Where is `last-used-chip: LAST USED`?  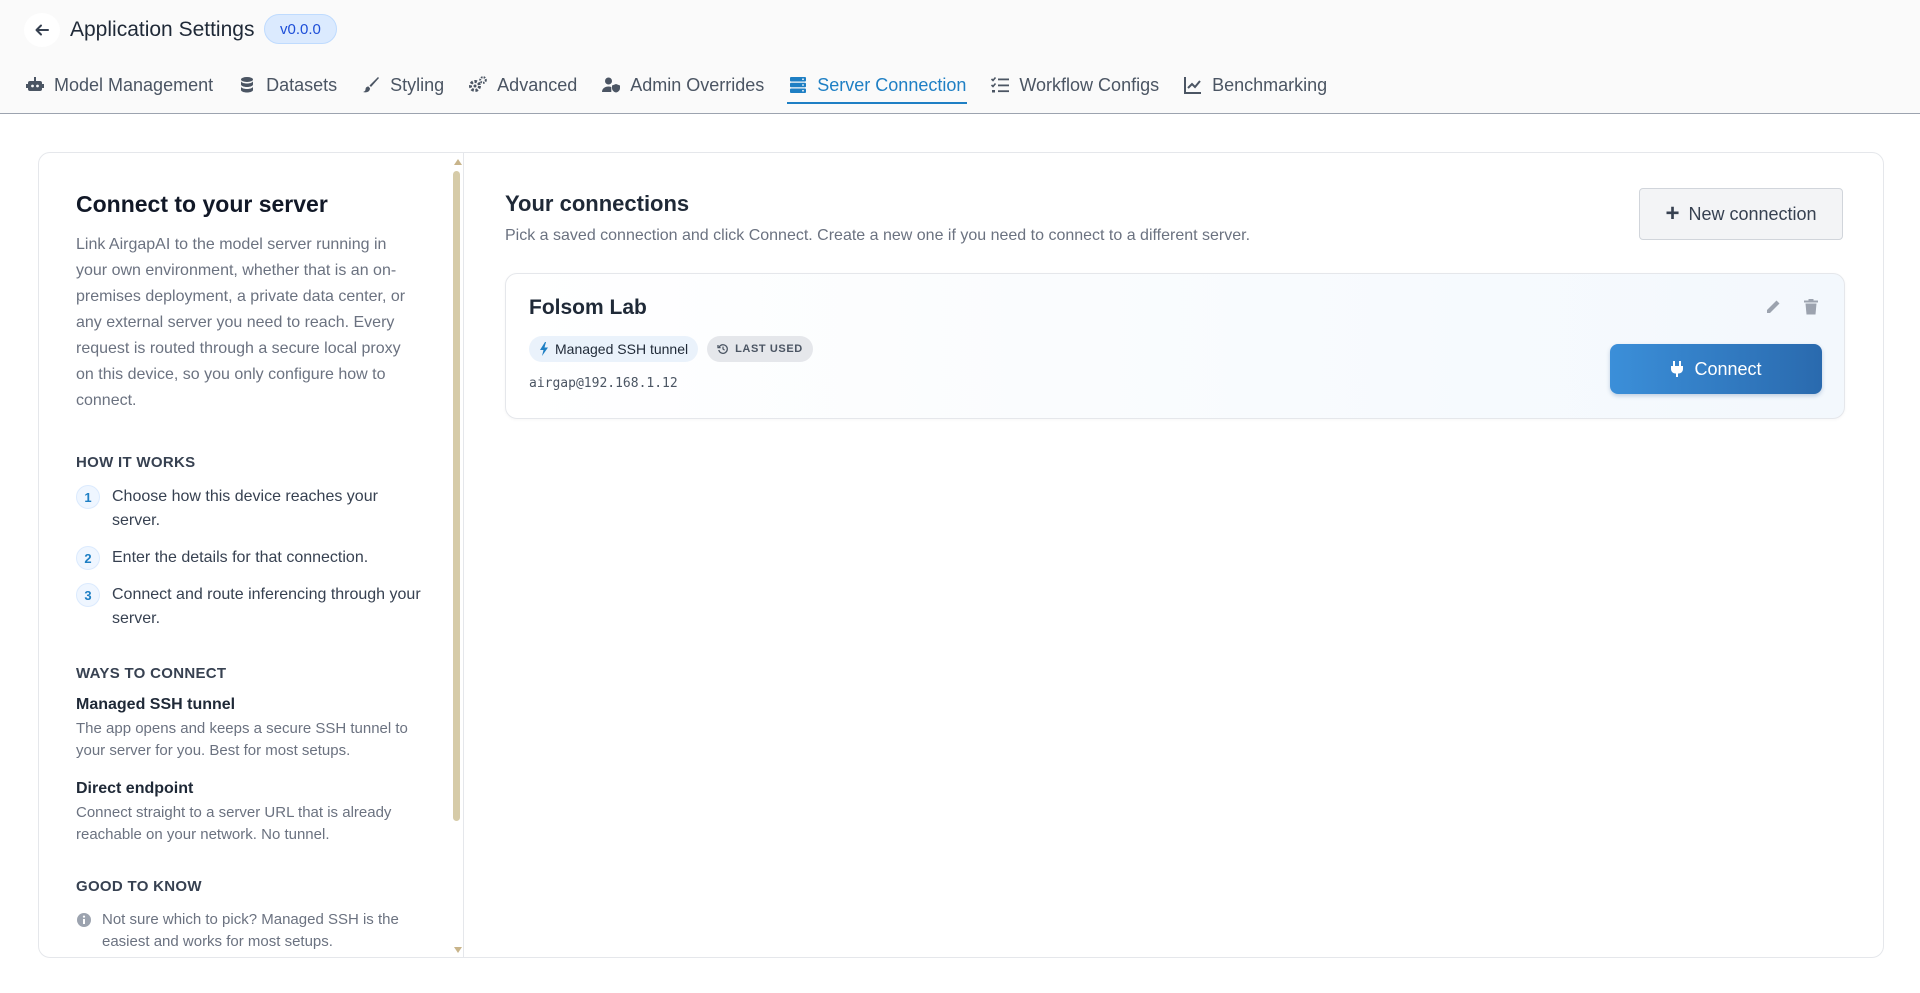 last-used-chip: LAST USED is located at coordinates (760, 349).